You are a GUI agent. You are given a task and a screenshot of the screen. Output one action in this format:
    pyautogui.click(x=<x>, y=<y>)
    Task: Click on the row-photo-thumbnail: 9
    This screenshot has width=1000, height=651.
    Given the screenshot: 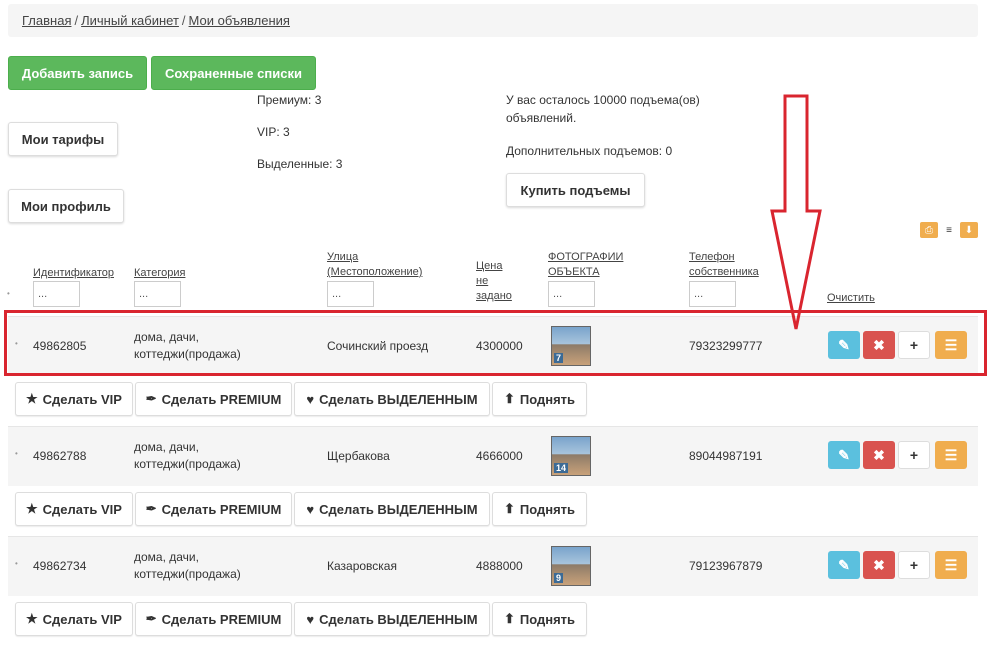 What is the action you would take?
    pyautogui.click(x=571, y=566)
    